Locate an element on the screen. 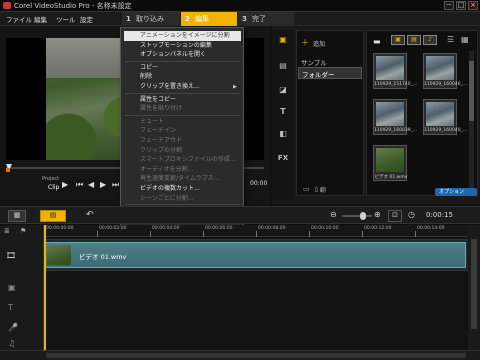 Image resolution: width=480 pixels, height=360 pixels. thumb-video: ビデオ 01.wmv is located at coordinates (390, 163).